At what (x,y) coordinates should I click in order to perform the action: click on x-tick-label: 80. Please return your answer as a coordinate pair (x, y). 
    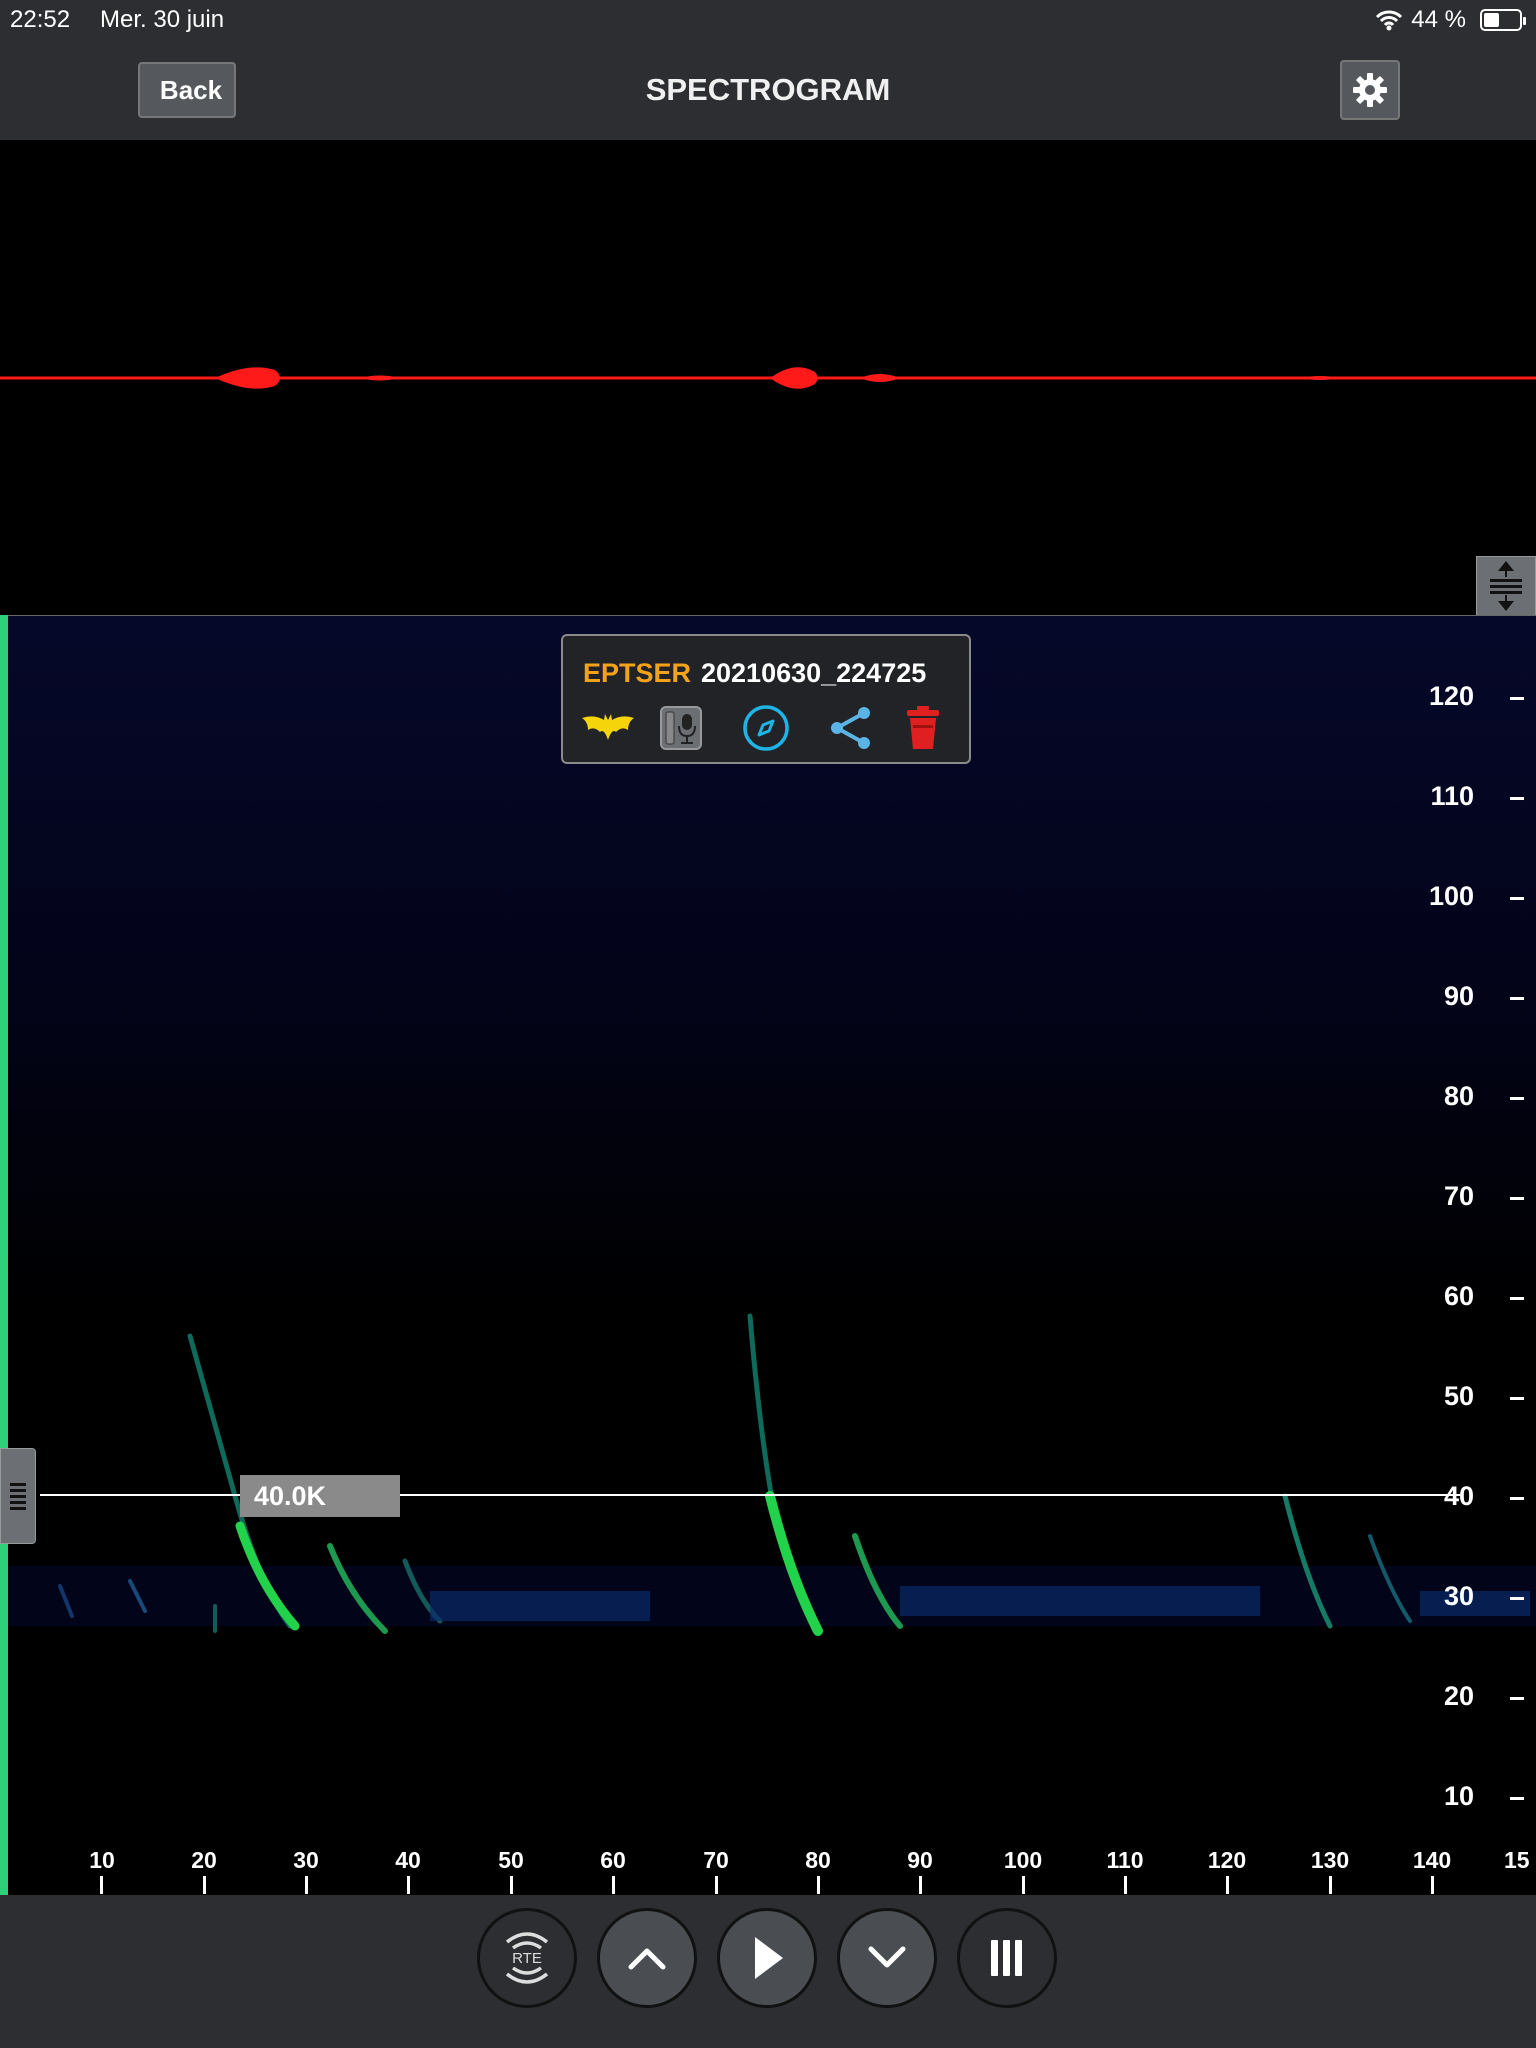
    Looking at the image, I should click on (818, 1860).